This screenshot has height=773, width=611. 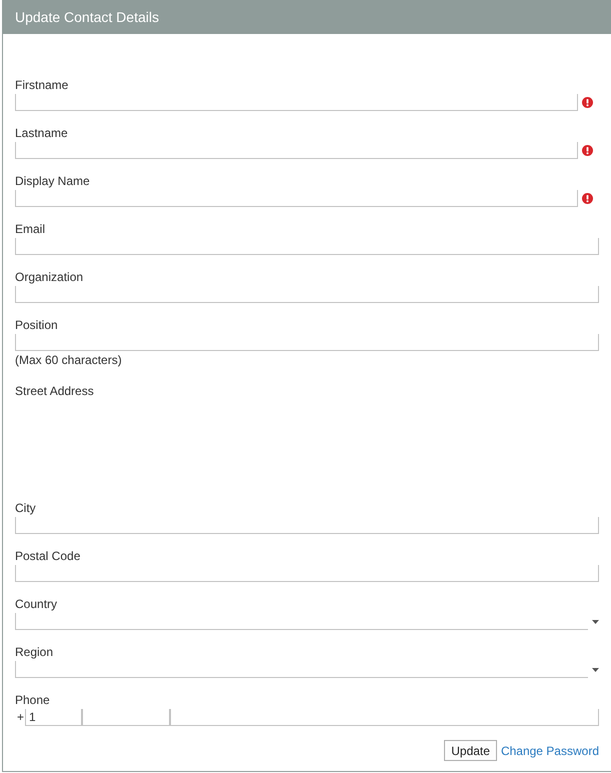 I want to click on field-label: Region, so click(x=34, y=652).